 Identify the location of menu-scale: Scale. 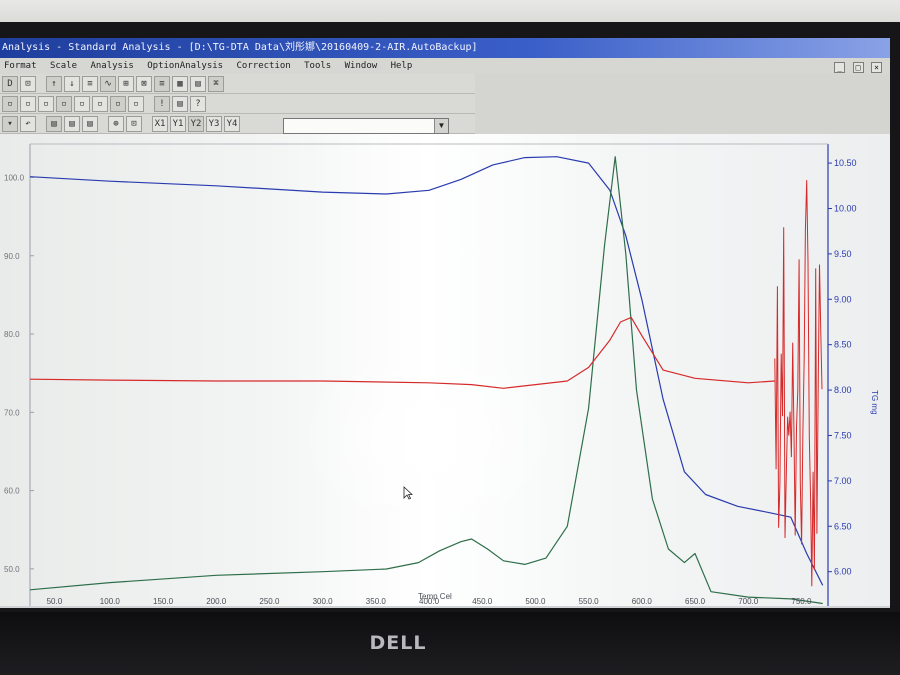
(63, 66).